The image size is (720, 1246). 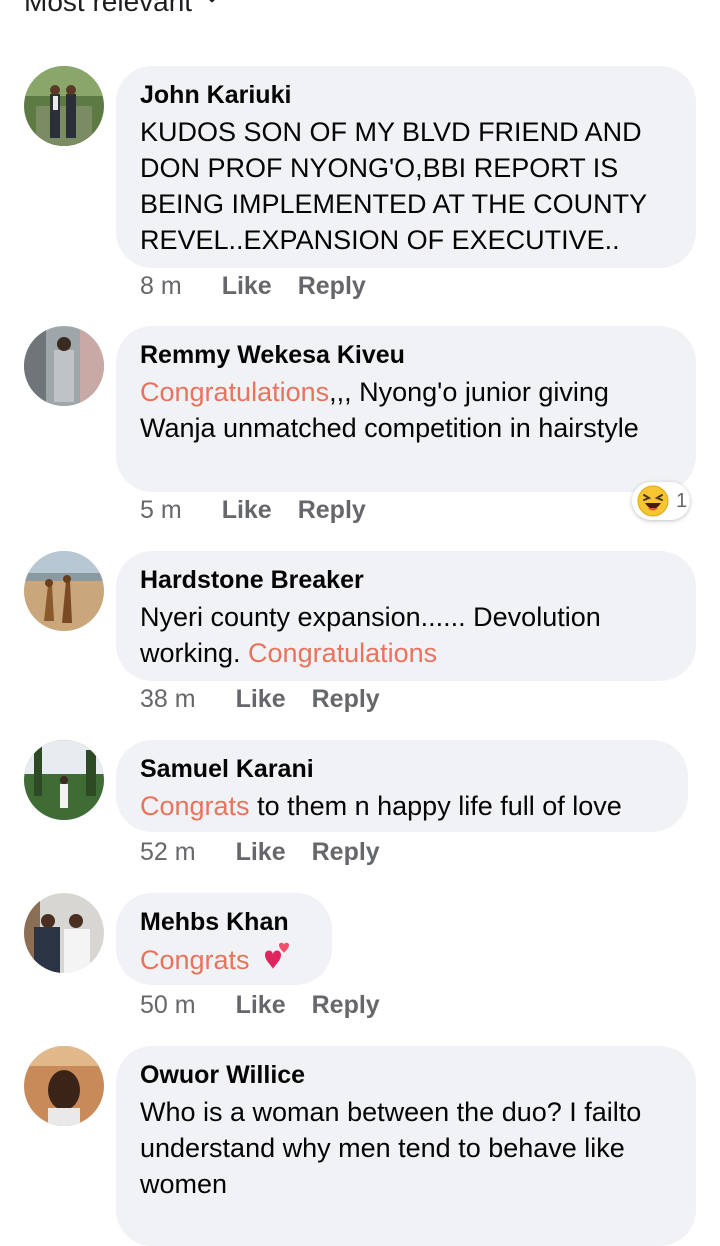 I want to click on sort-label: Most relevant, so click(x=108, y=8).